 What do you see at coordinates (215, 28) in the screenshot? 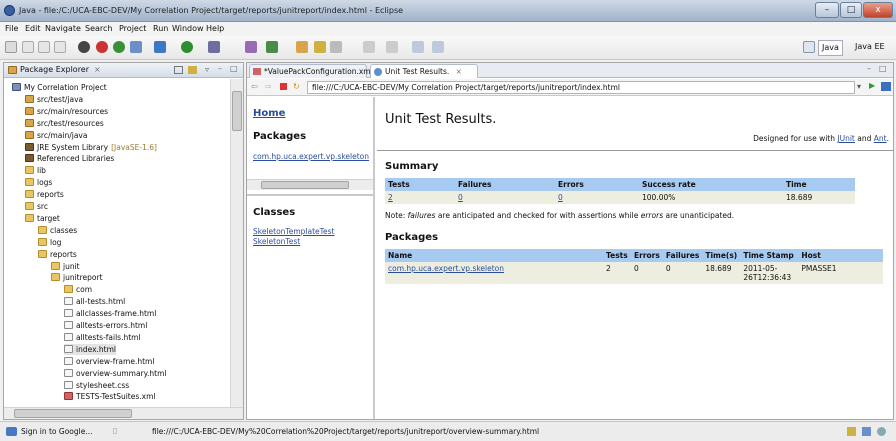
I see `menu-help: Help` at bounding box center [215, 28].